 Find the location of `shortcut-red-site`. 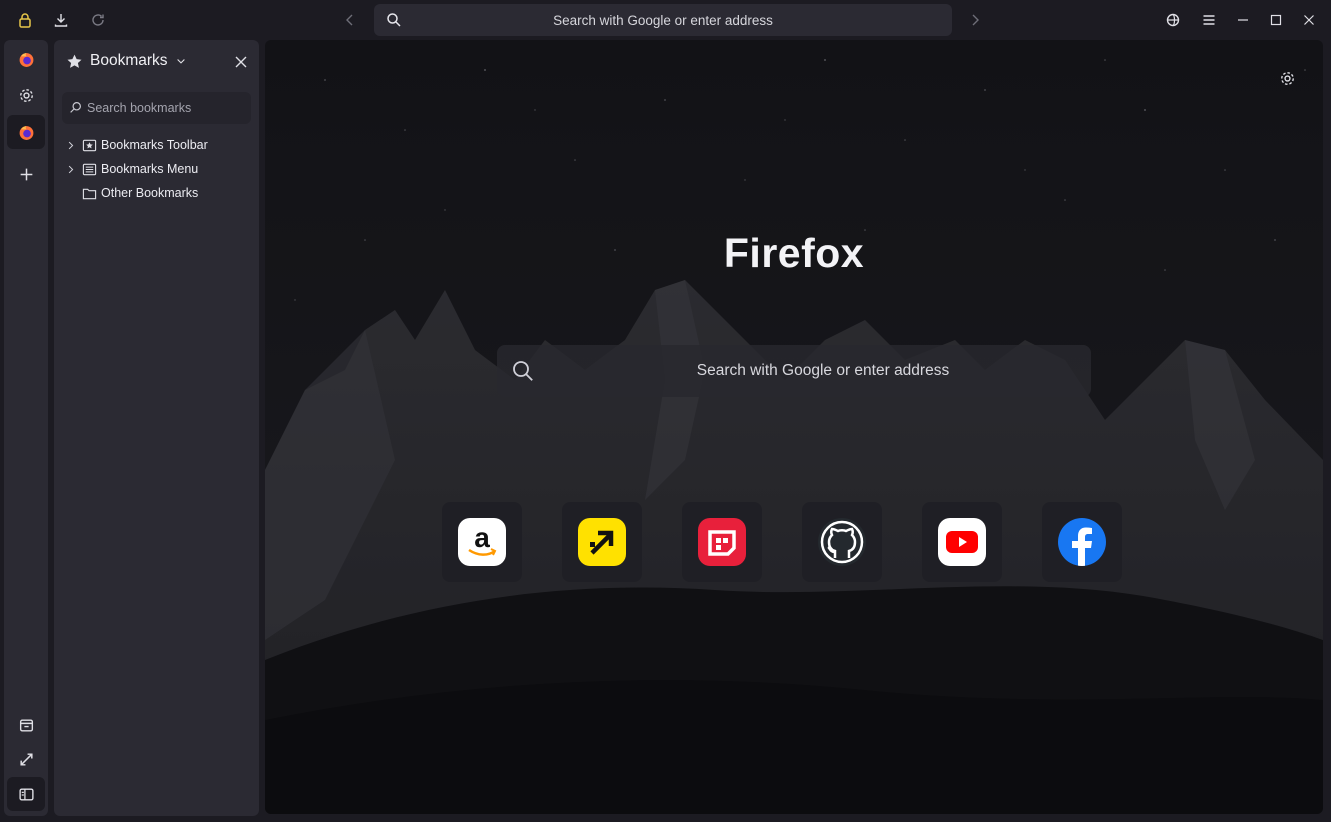

shortcut-red-site is located at coordinates (722, 542).